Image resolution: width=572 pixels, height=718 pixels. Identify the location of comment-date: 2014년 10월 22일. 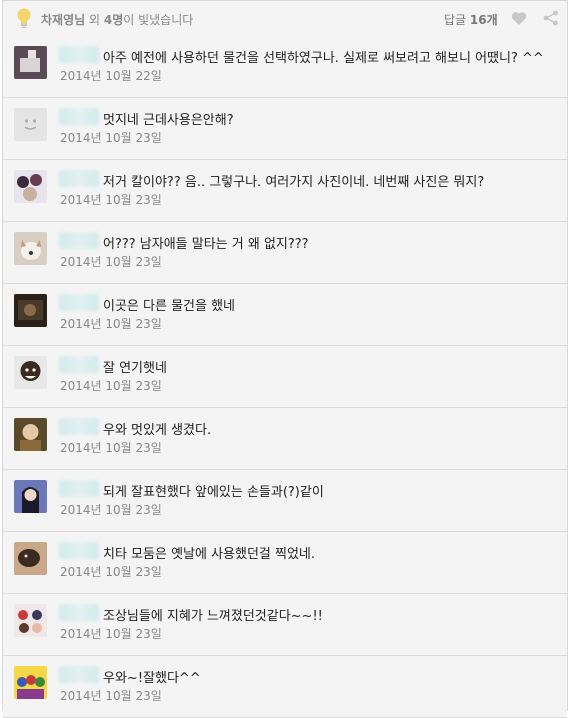
(111, 76).